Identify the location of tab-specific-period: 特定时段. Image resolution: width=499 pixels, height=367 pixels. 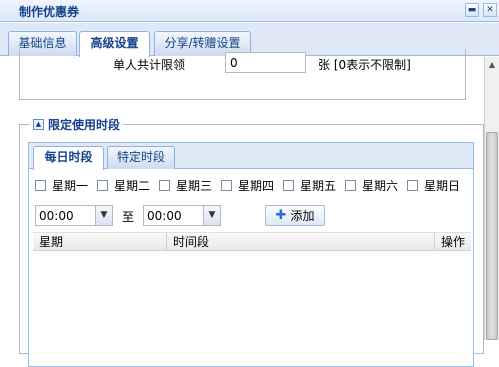
(141, 157).